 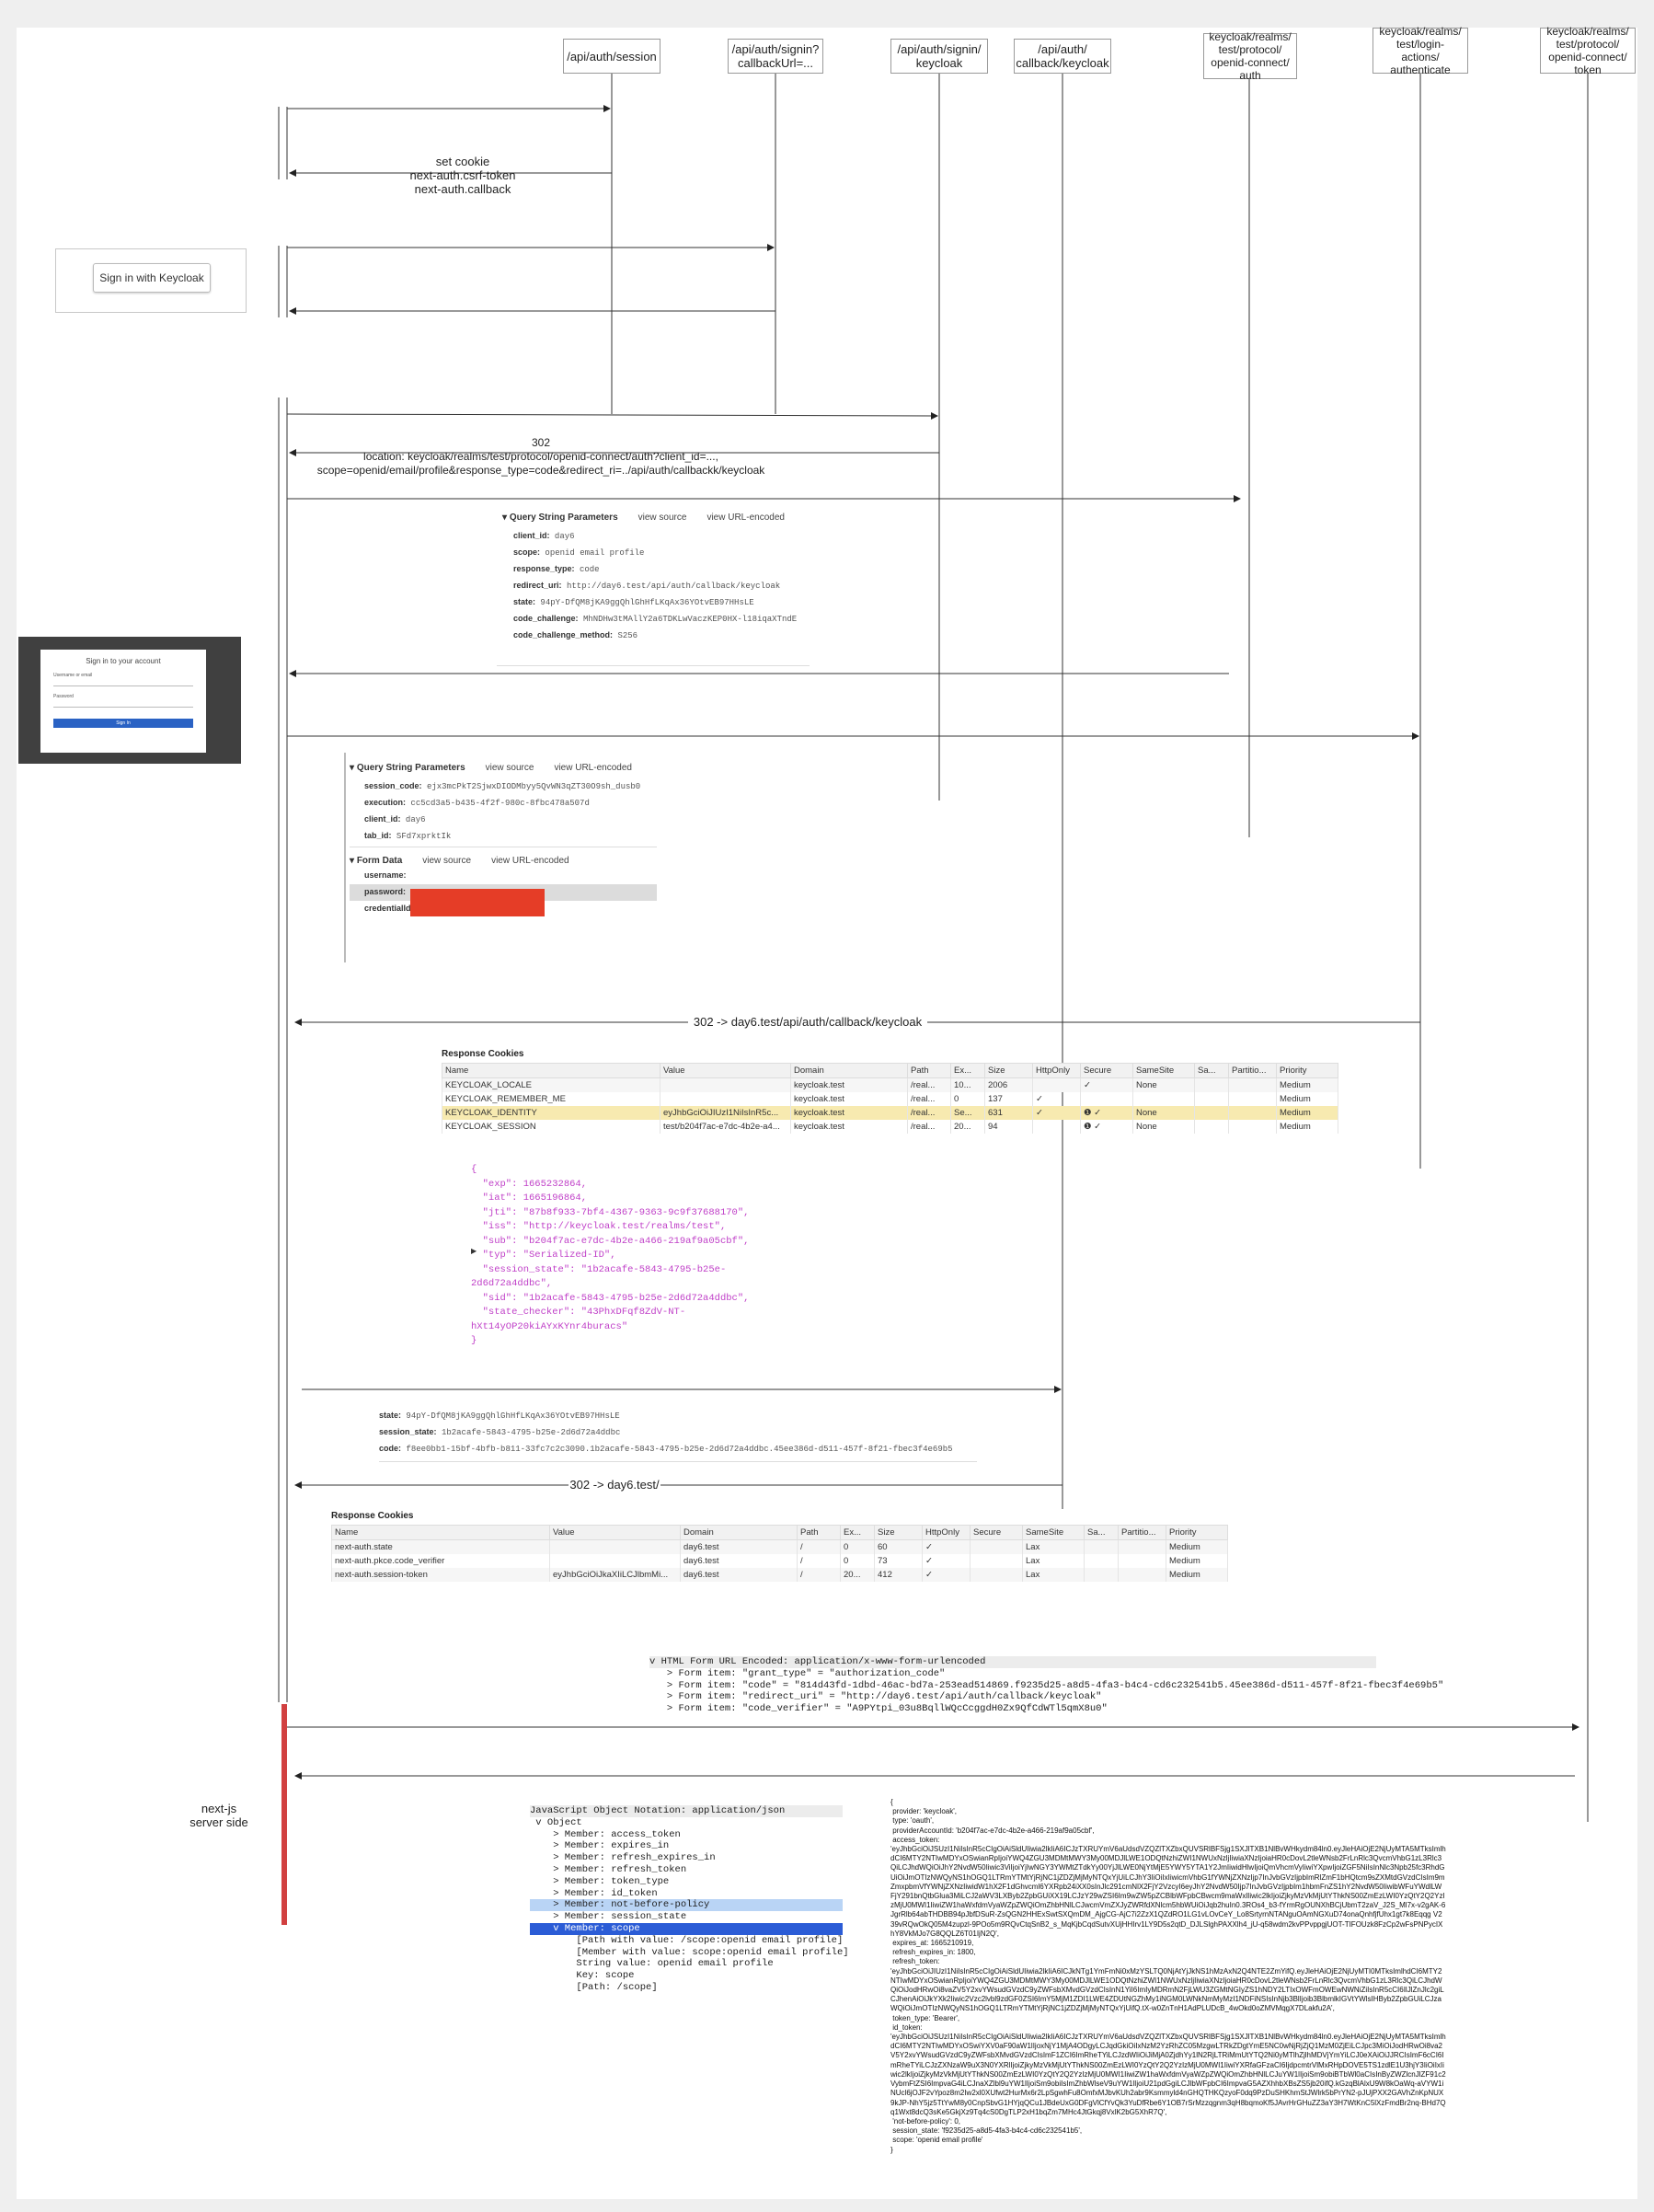 I want to click on signin-keycloak-button: Sign in with Keycloak, so click(x=152, y=278).